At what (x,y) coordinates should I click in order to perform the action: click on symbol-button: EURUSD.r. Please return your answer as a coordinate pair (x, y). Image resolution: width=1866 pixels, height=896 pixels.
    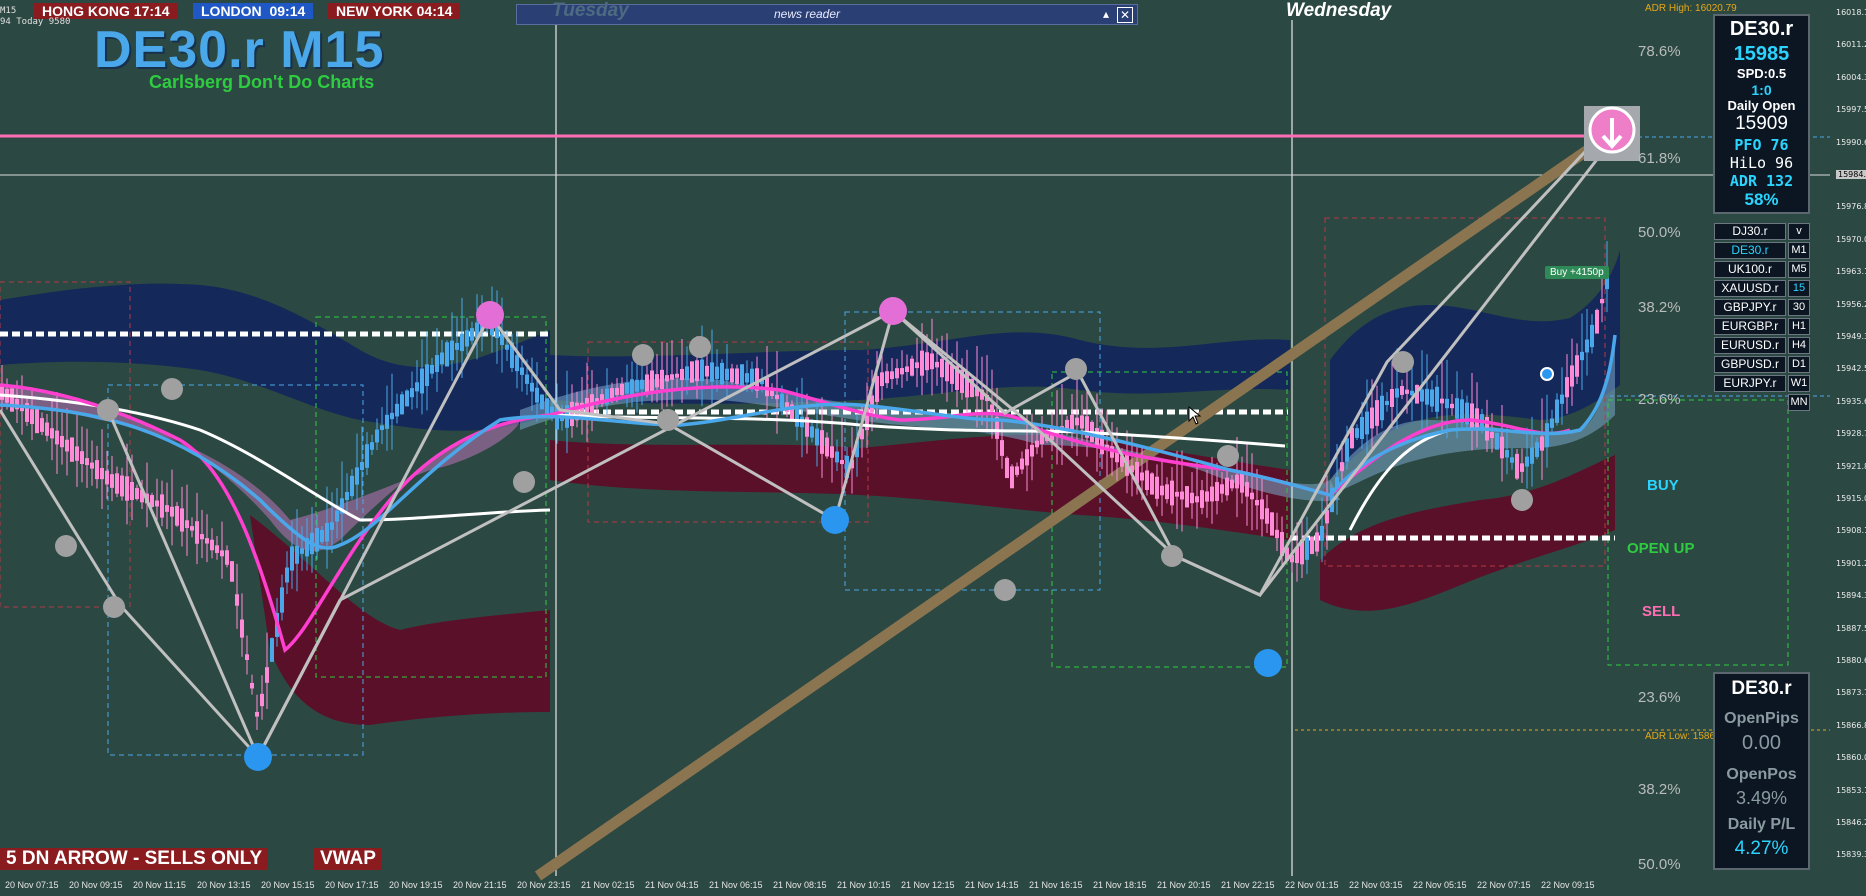
    Looking at the image, I should click on (1750, 345).